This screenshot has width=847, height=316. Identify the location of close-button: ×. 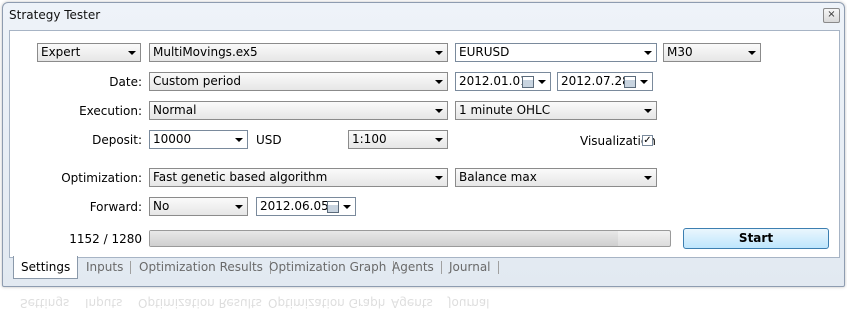
(831, 15).